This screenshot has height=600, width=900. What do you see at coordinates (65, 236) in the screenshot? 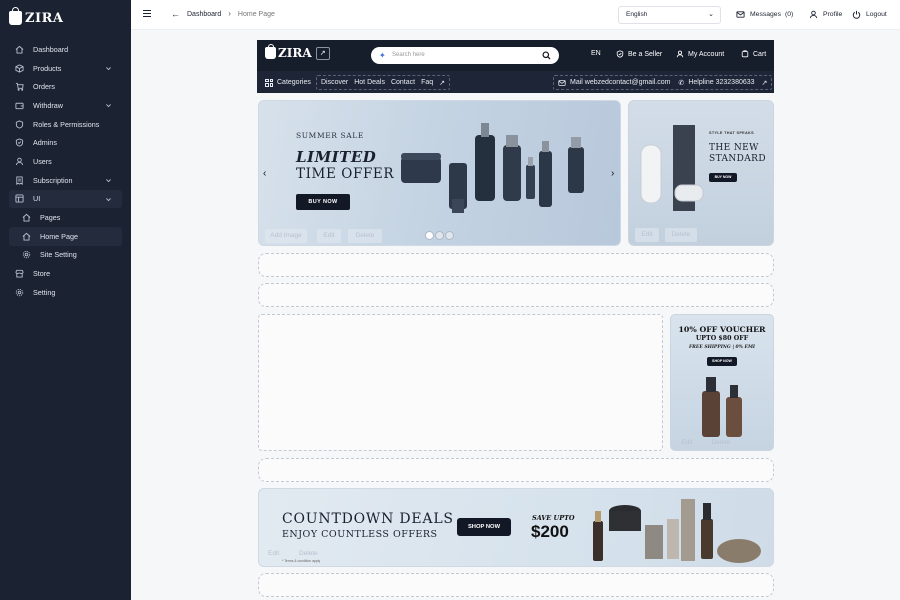
I see `sidebar-subitem-home-page: Home Page` at bounding box center [65, 236].